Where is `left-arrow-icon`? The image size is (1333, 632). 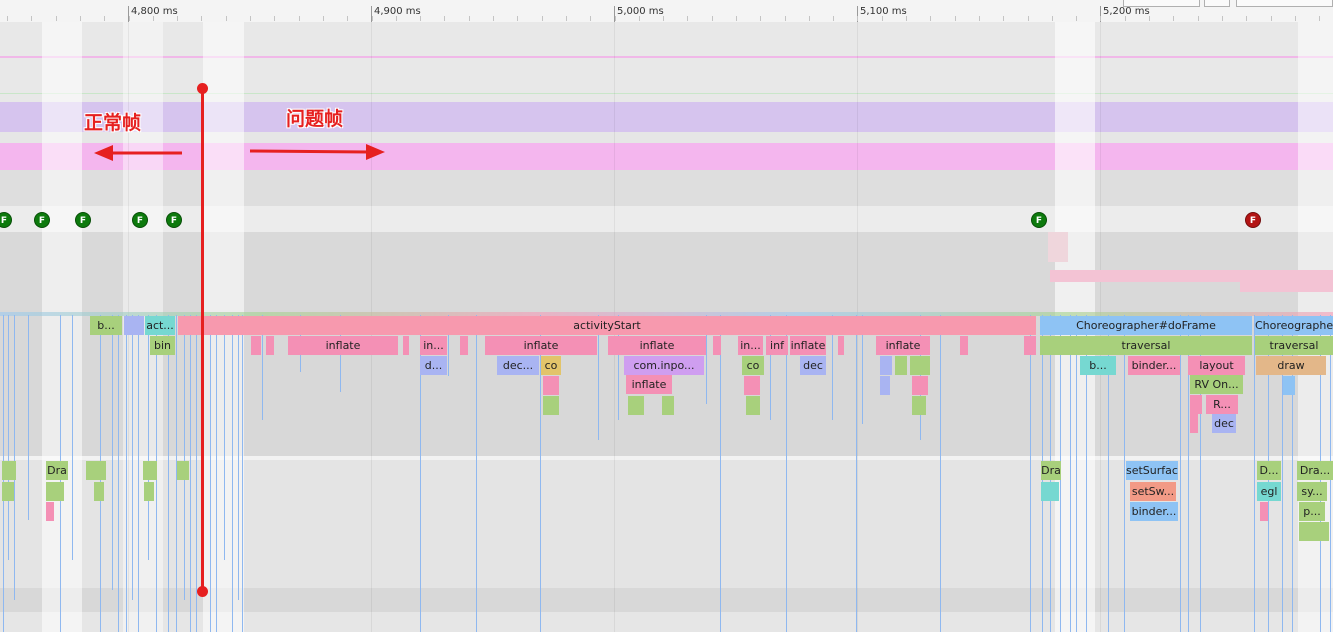
left-arrow-icon is located at coordinates (138, 153).